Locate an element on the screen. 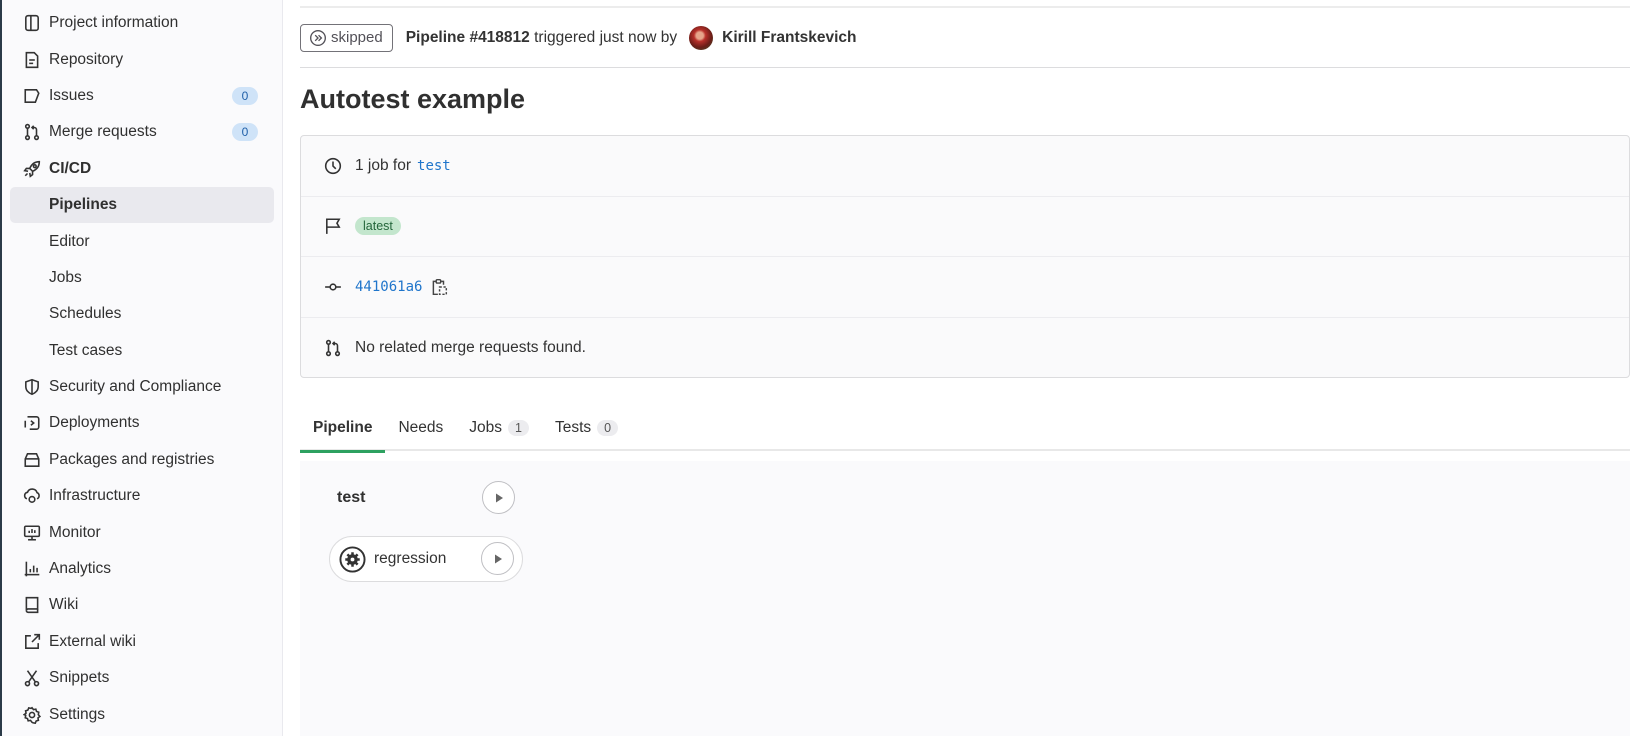 This screenshot has height=736, width=1646. tab-label: Needs is located at coordinates (421, 427).